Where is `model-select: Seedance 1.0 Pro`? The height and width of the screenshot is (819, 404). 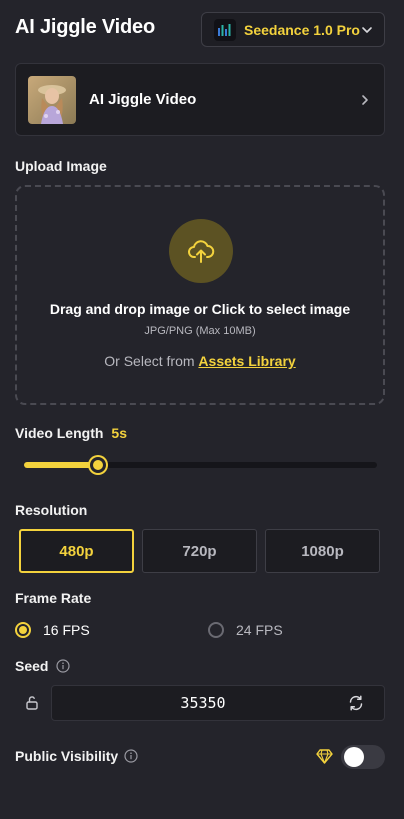
model-select: Seedance 1.0 Pro is located at coordinates (293, 29).